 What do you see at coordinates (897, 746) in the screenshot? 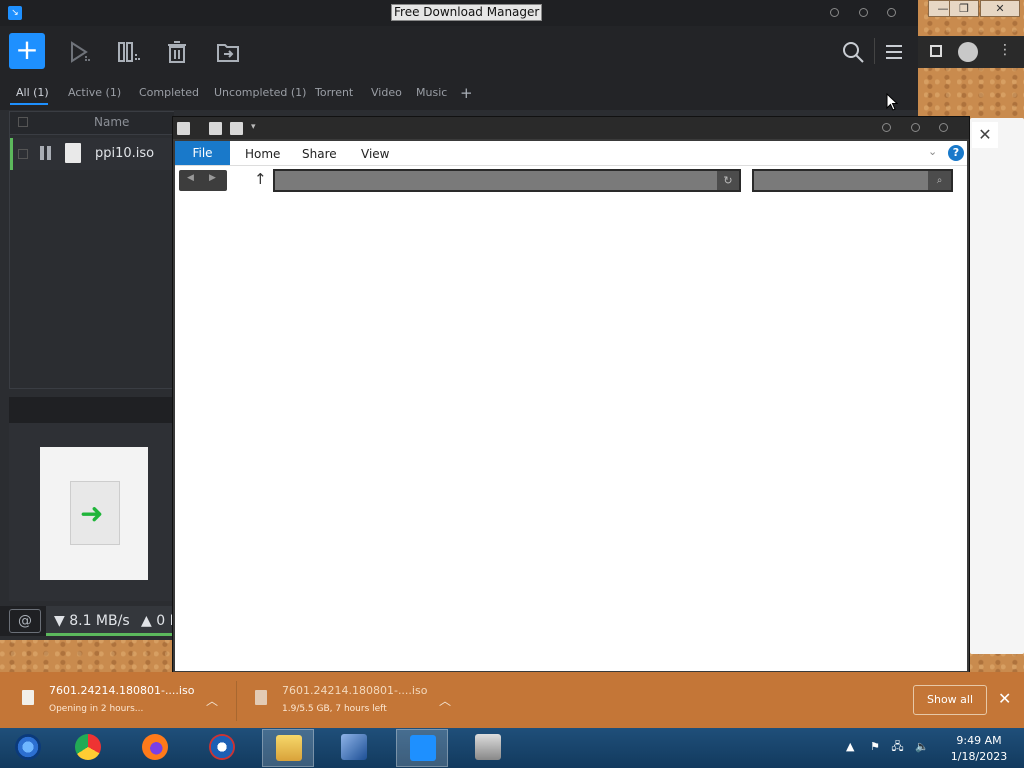
I see `network-icon: 🖧` at bounding box center [897, 746].